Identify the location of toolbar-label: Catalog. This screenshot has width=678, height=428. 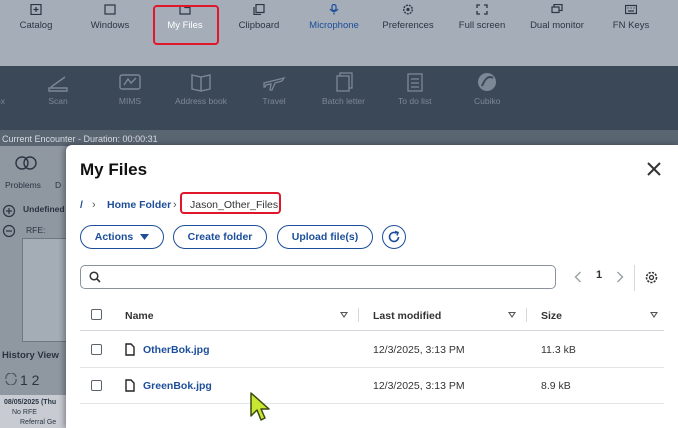
(36, 25).